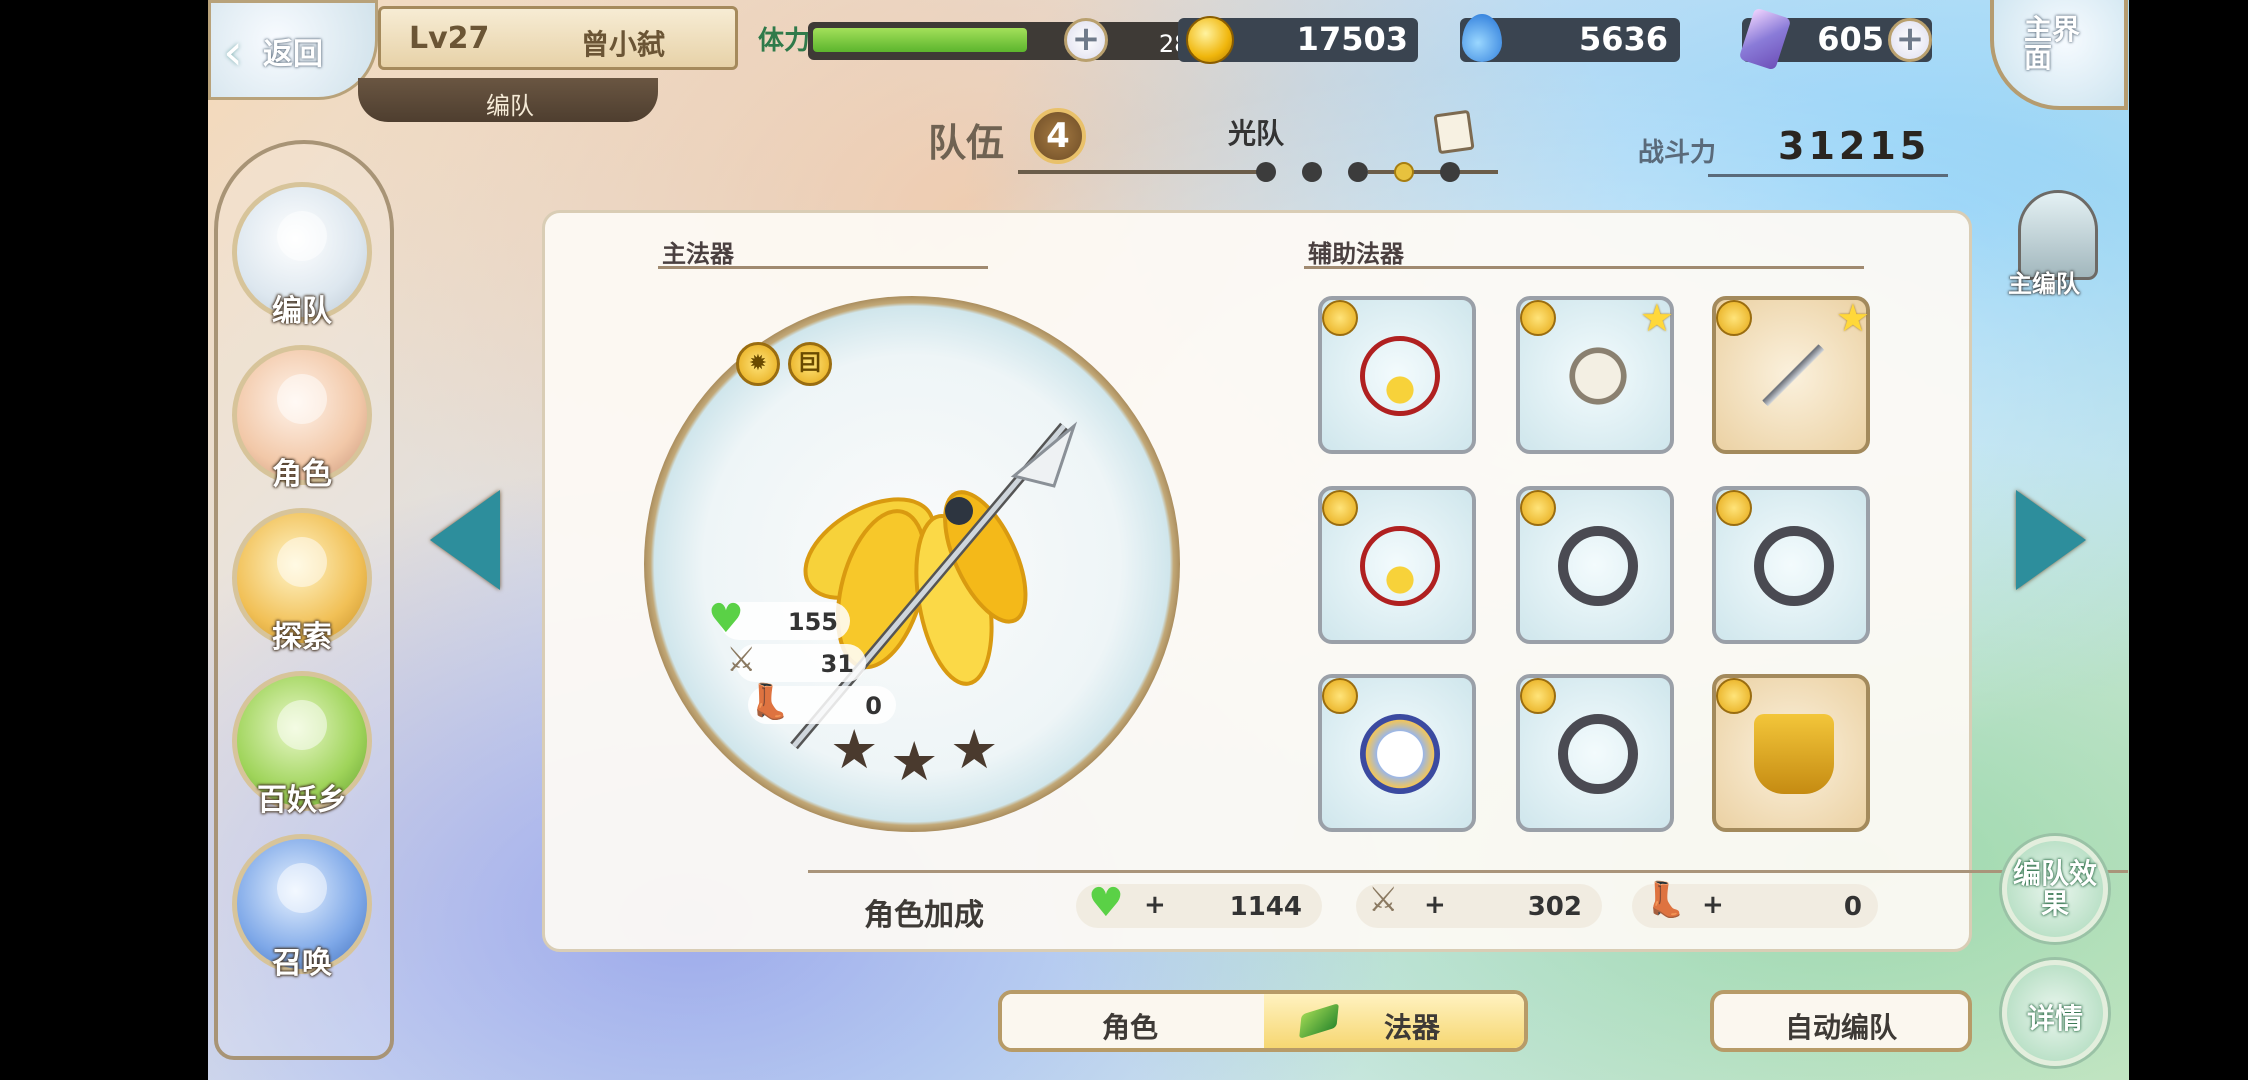 This screenshot has height=1080, width=2248. Describe the element at coordinates (1584, 267) in the screenshot. I see `support-artifact-title-line` at that location.